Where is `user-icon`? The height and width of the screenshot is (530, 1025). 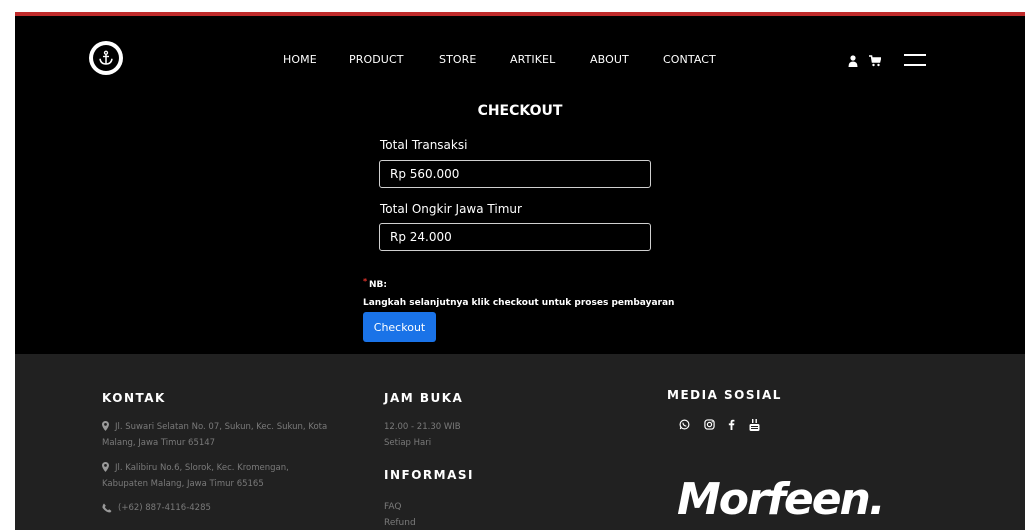 user-icon is located at coordinates (853, 61).